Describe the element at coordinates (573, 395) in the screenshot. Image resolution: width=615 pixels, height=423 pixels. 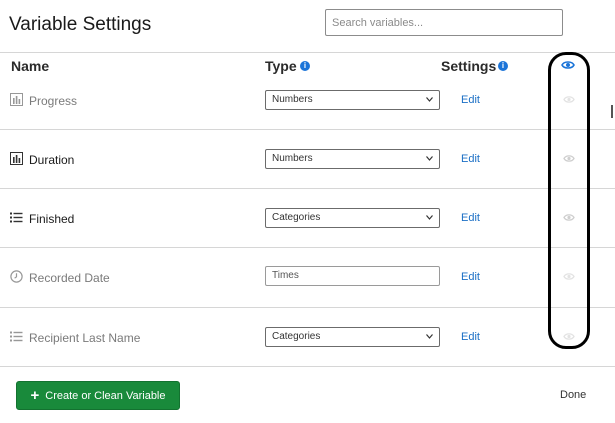
I see `done-button: Done` at that location.